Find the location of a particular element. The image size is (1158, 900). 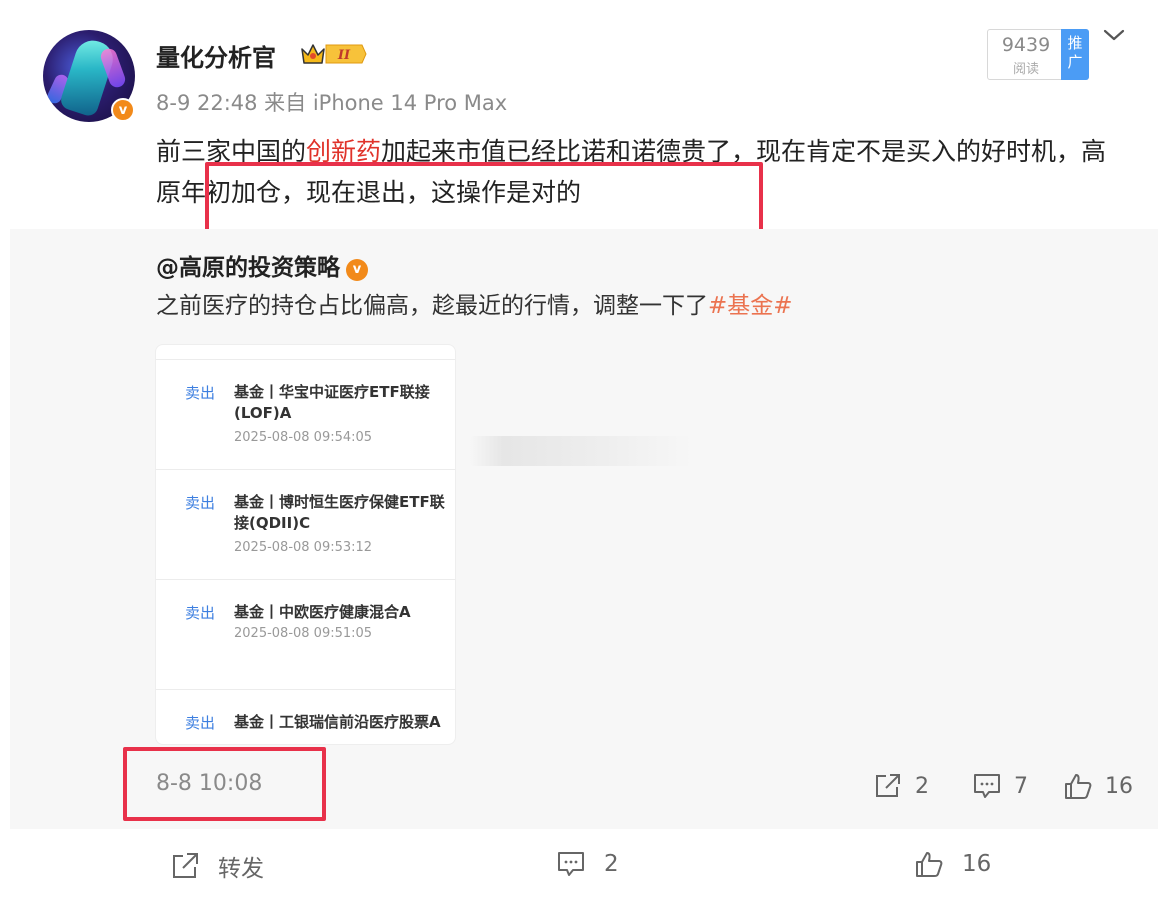

trade-row: 卖出 基金丨工银瑞信前沿医疗股票A is located at coordinates (305, 716).